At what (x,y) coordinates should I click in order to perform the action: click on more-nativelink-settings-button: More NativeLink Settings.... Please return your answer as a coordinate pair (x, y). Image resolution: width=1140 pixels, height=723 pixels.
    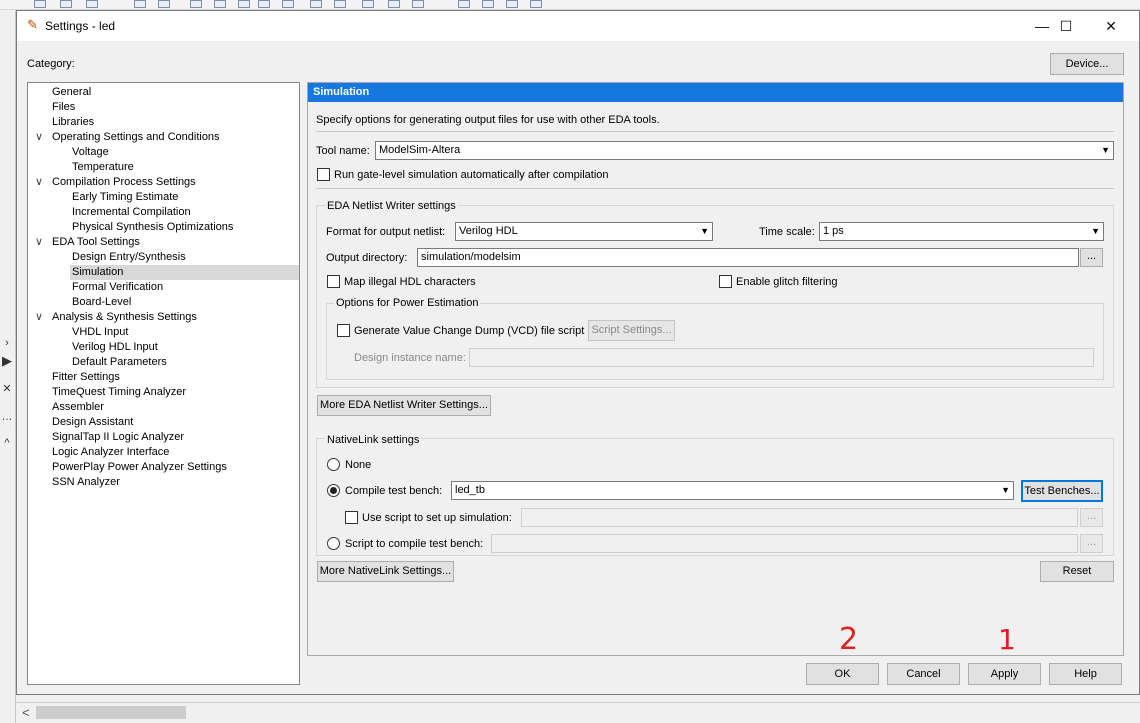
    Looking at the image, I should click on (385, 571).